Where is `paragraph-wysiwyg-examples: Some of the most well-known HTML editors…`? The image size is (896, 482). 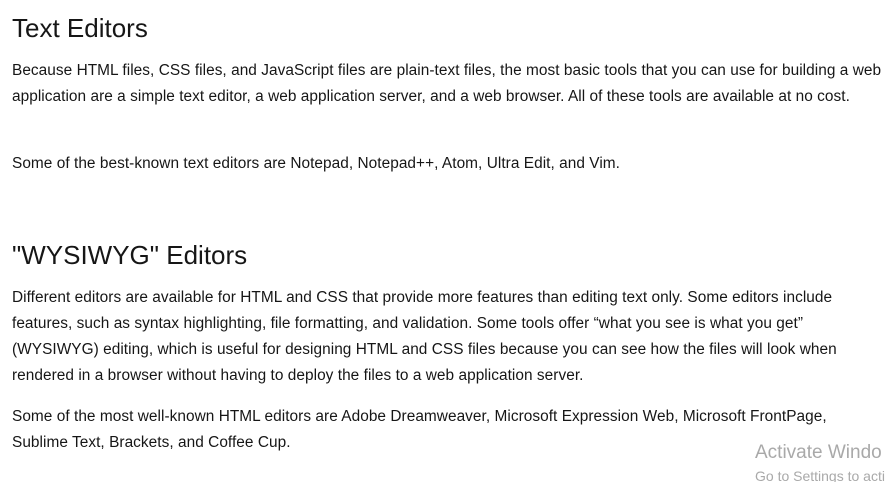 paragraph-wysiwyg-examples: Some of the most well-known HTML editors… is located at coordinates (419, 429).